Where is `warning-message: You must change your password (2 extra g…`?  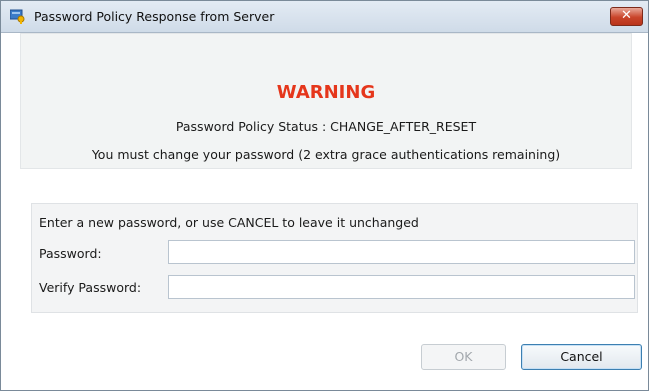
warning-message: You must change your password (2 extra g… is located at coordinates (326, 154).